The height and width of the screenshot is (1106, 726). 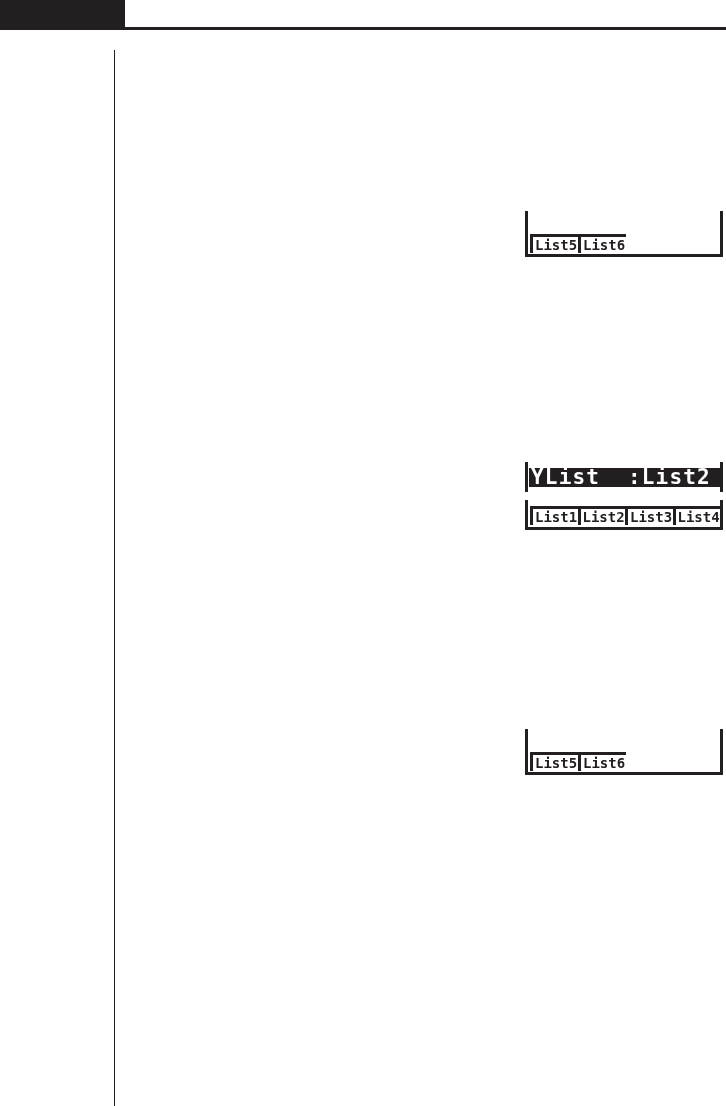 I want to click on function-key: List2, so click(x=601, y=515).